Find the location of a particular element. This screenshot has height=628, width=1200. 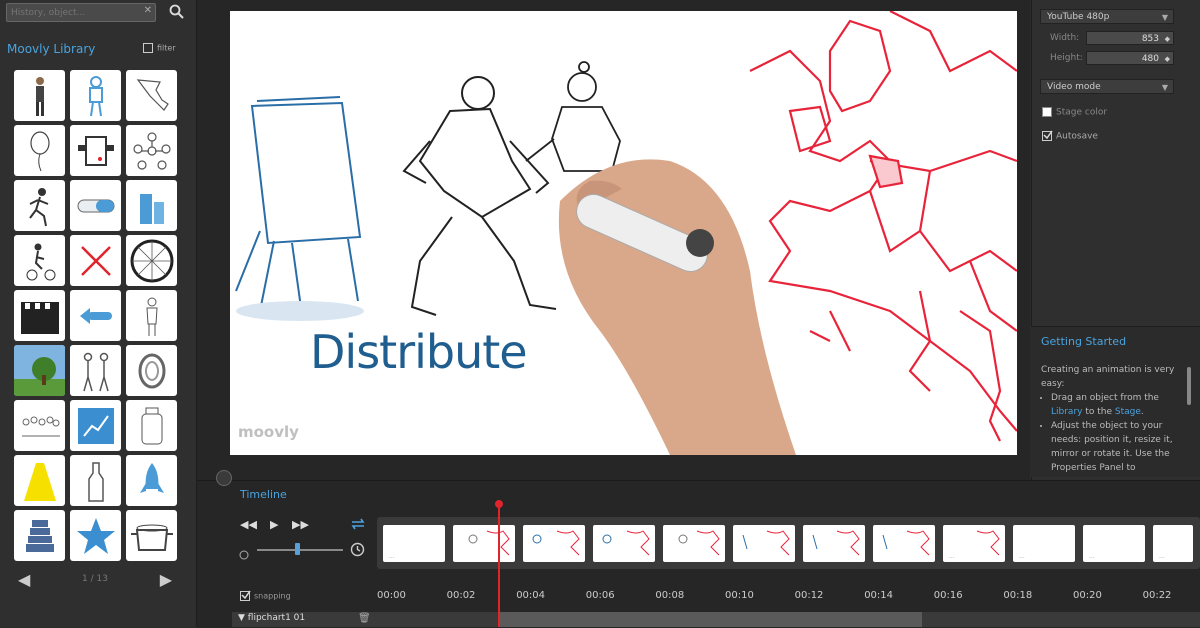

search-input is located at coordinates (71, 12).